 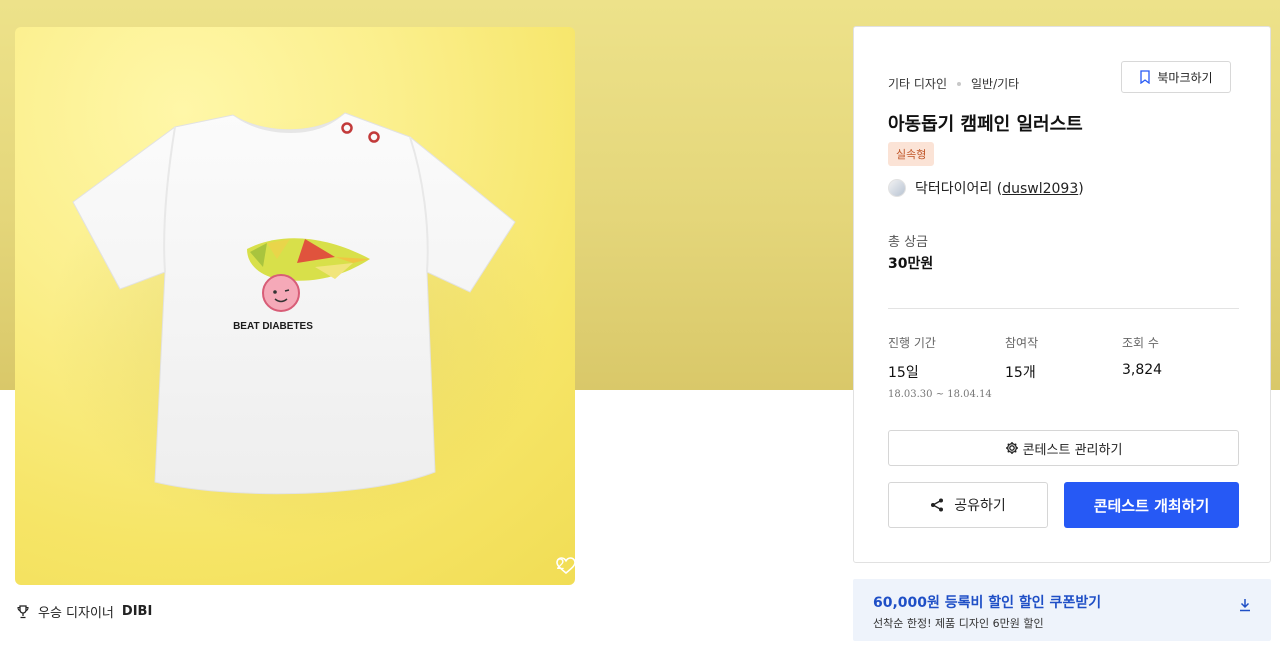 What do you see at coordinates (911, 154) in the screenshot?
I see `plan-badge: 실속형` at bounding box center [911, 154].